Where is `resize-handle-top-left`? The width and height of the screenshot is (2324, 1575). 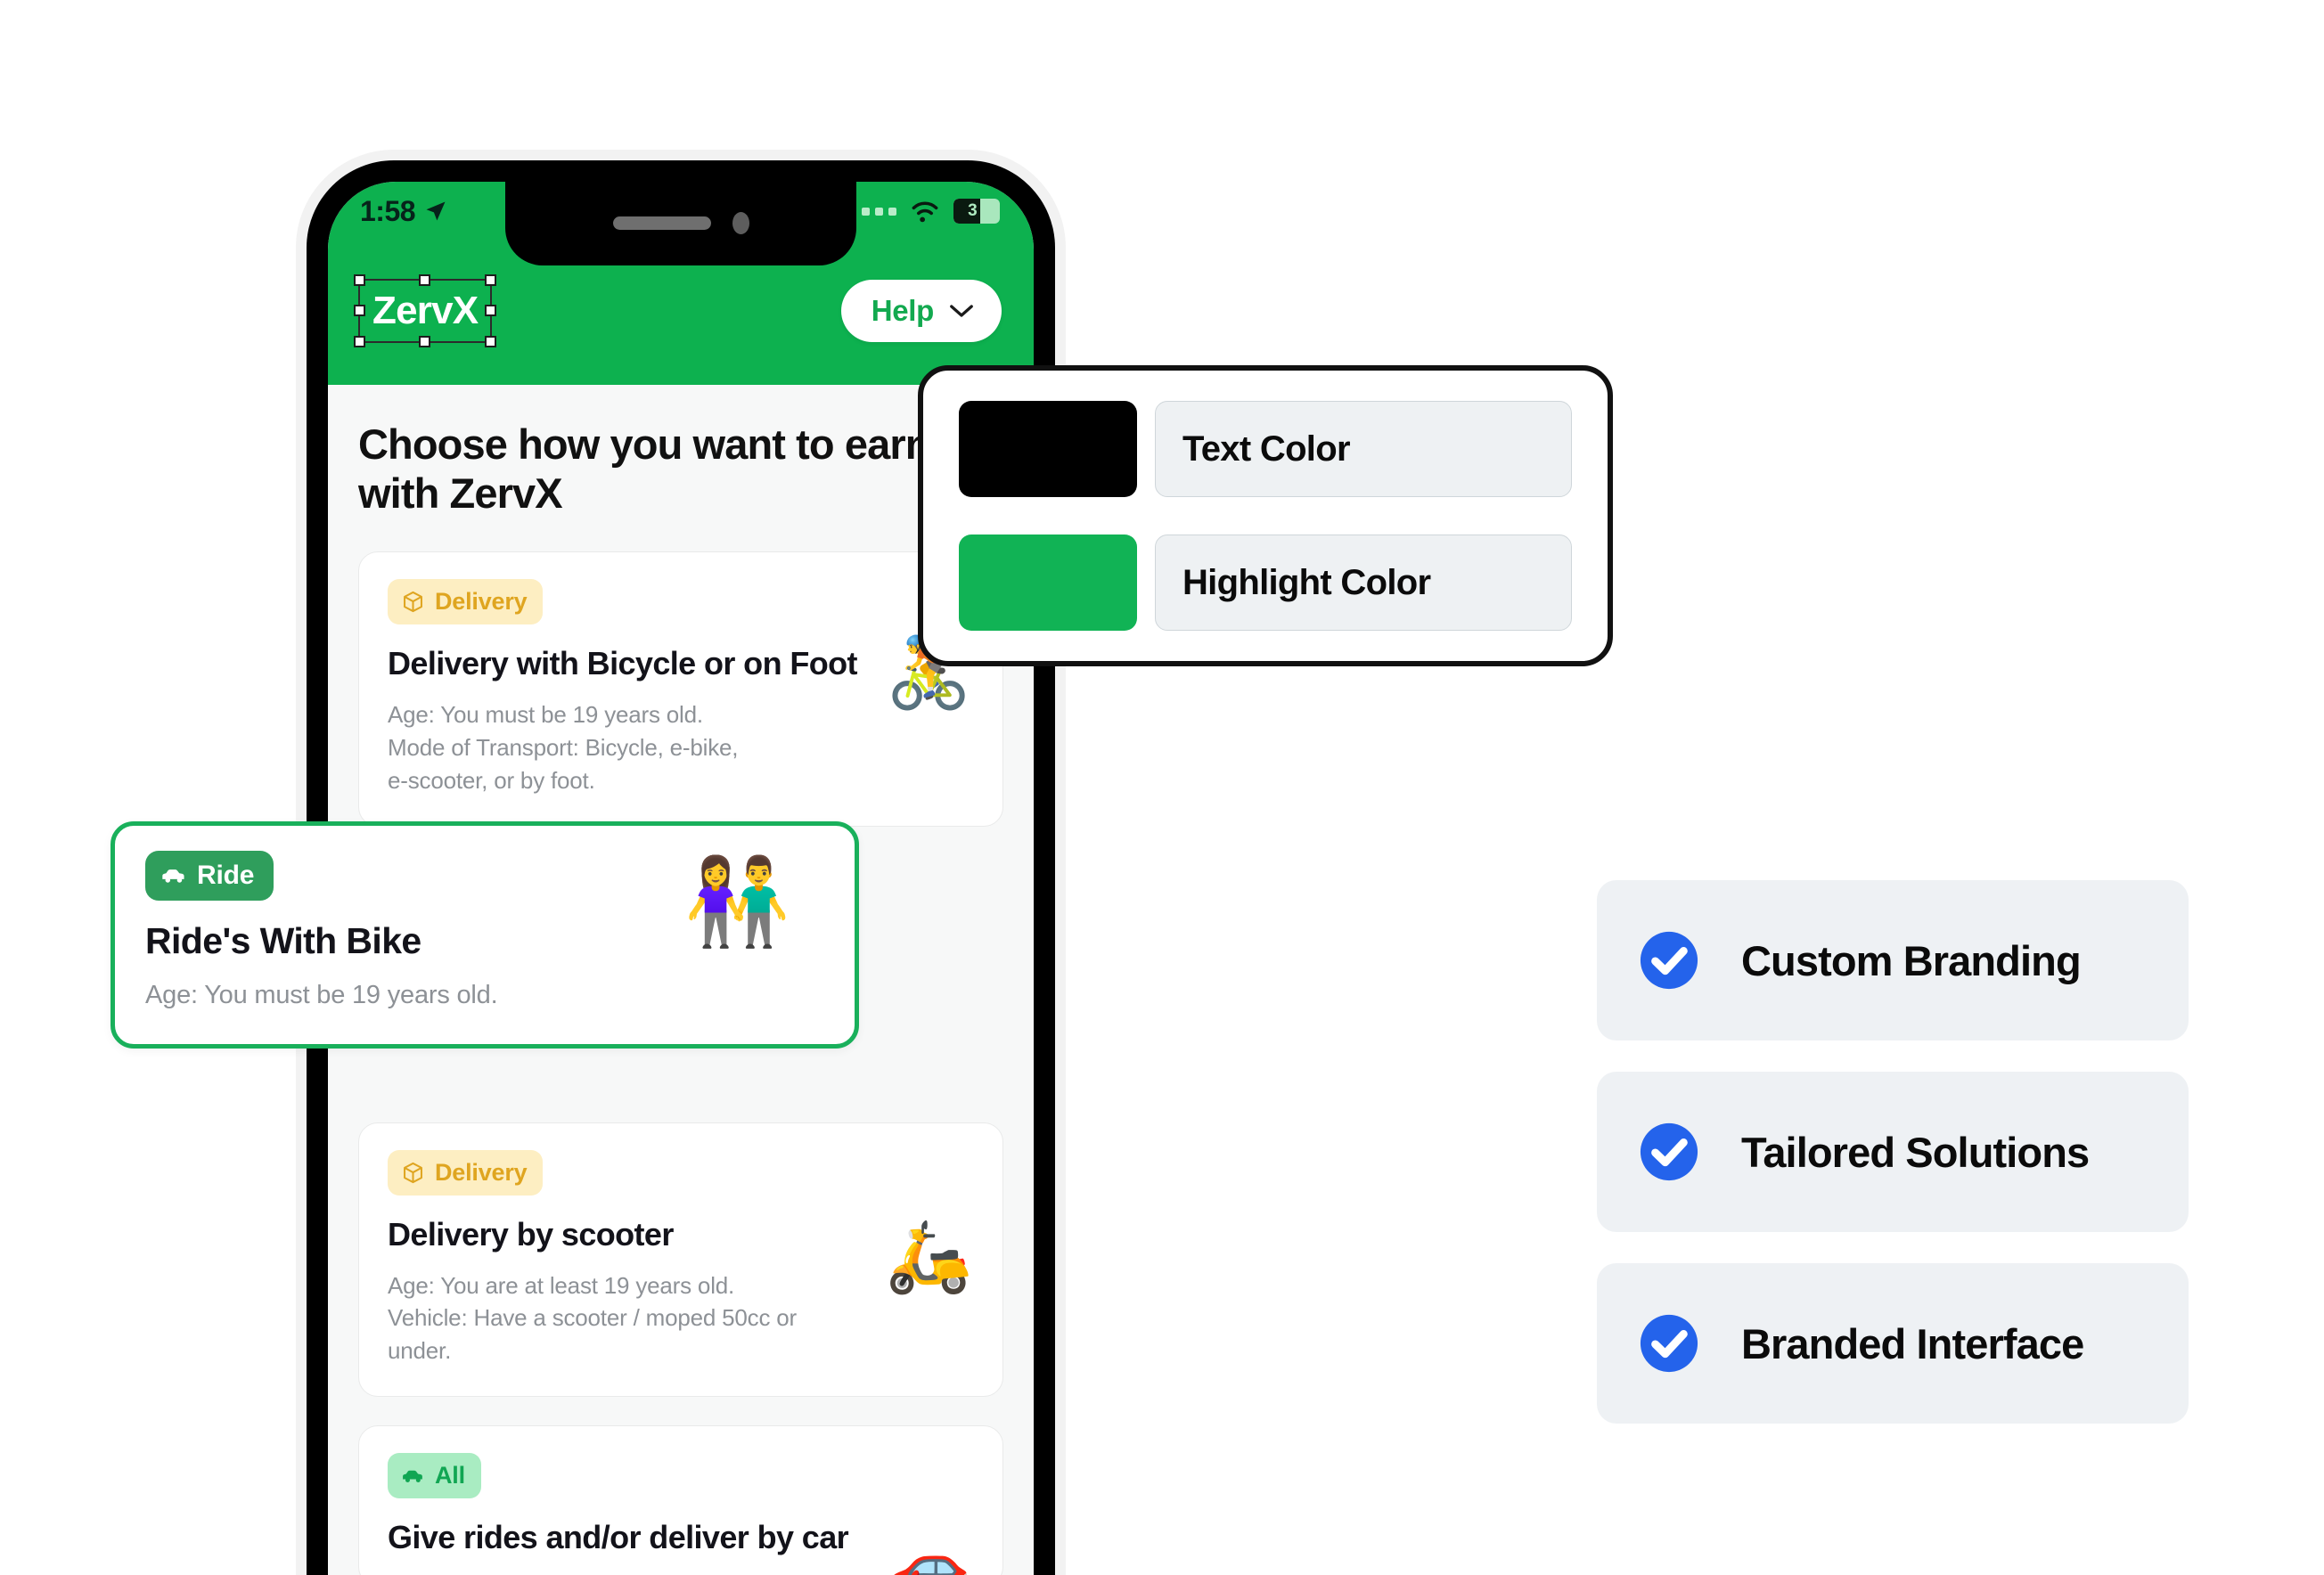
resize-handle-top-left is located at coordinates (359, 280).